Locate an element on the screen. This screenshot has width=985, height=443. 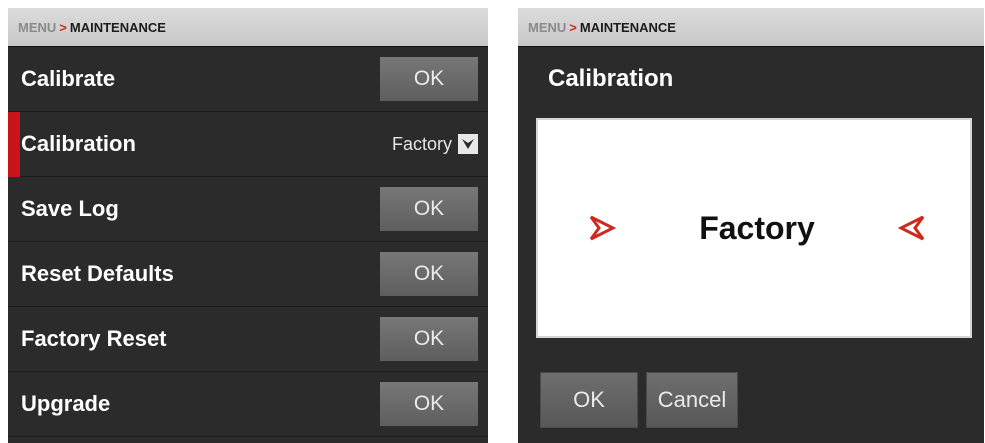
row-label: Save Log is located at coordinates (70, 208).